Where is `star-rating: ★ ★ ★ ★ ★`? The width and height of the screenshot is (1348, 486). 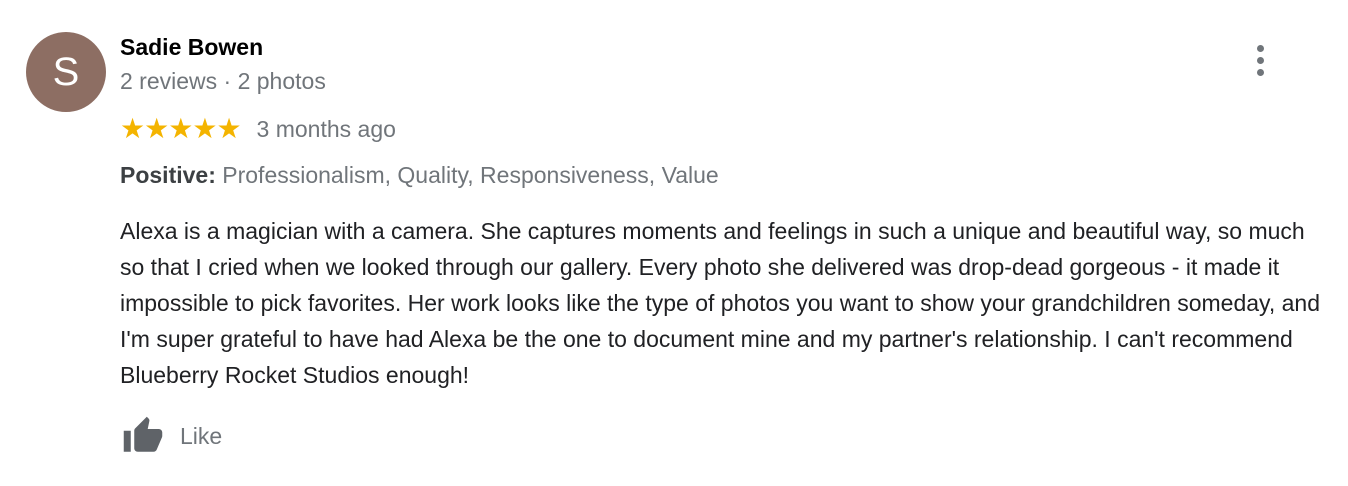
star-rating: ★ ★ ★ ★ ★ is located at coordinates (181, 128).